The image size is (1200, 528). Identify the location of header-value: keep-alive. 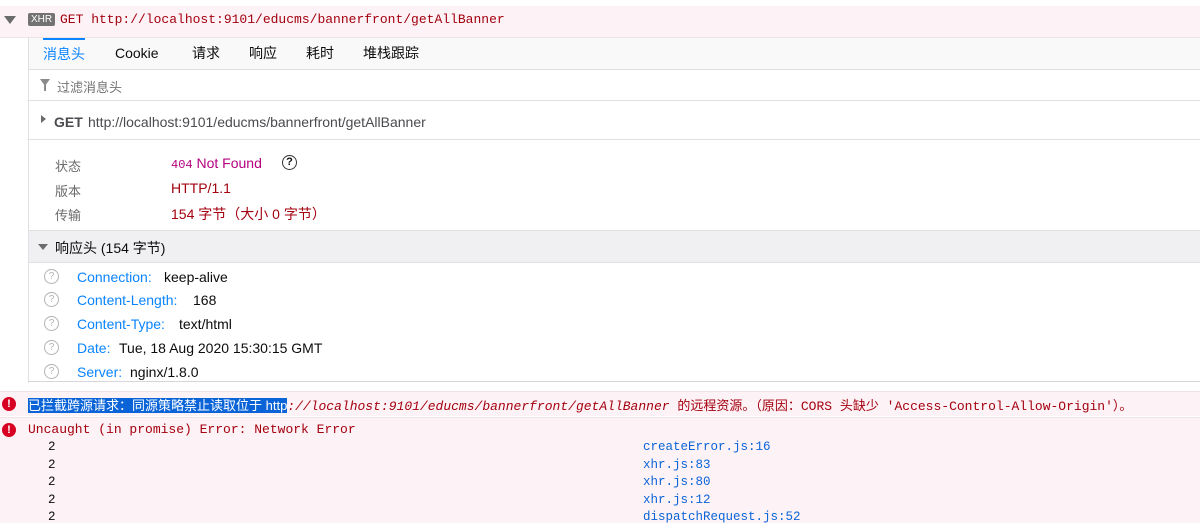
(196, 277).